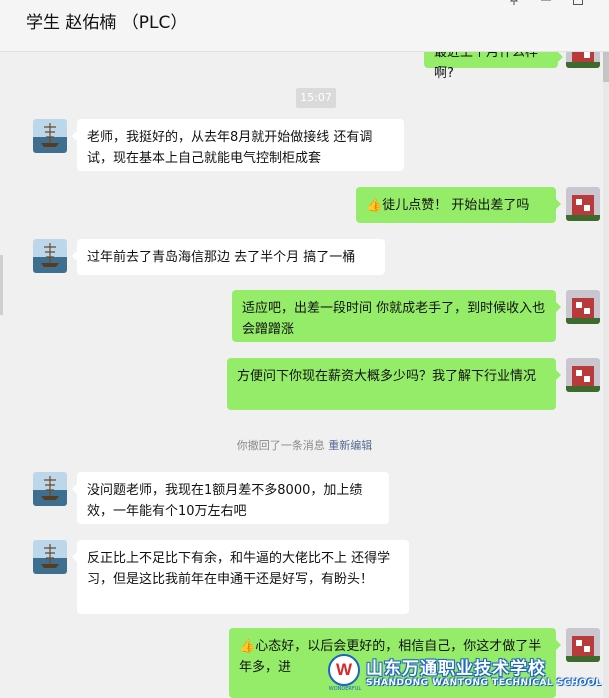 The width and height of the screenshot is (609, 698). Describe the element at coordinates (514, 5) in the screenshot. I see `pin-icon` at that location.